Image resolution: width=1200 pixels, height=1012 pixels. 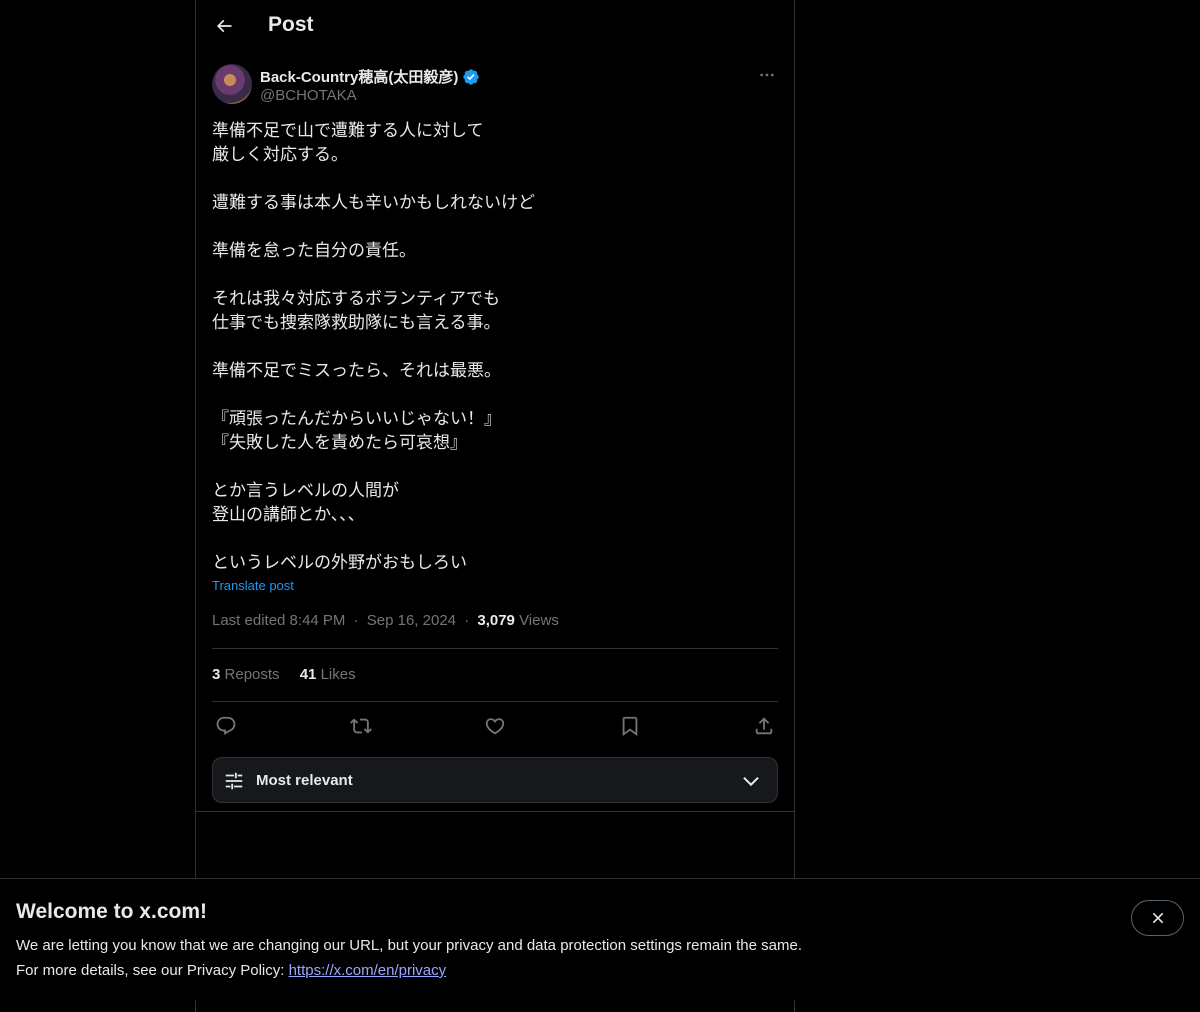 I want to click on likes-count: 41, so click(x=308, y=674).